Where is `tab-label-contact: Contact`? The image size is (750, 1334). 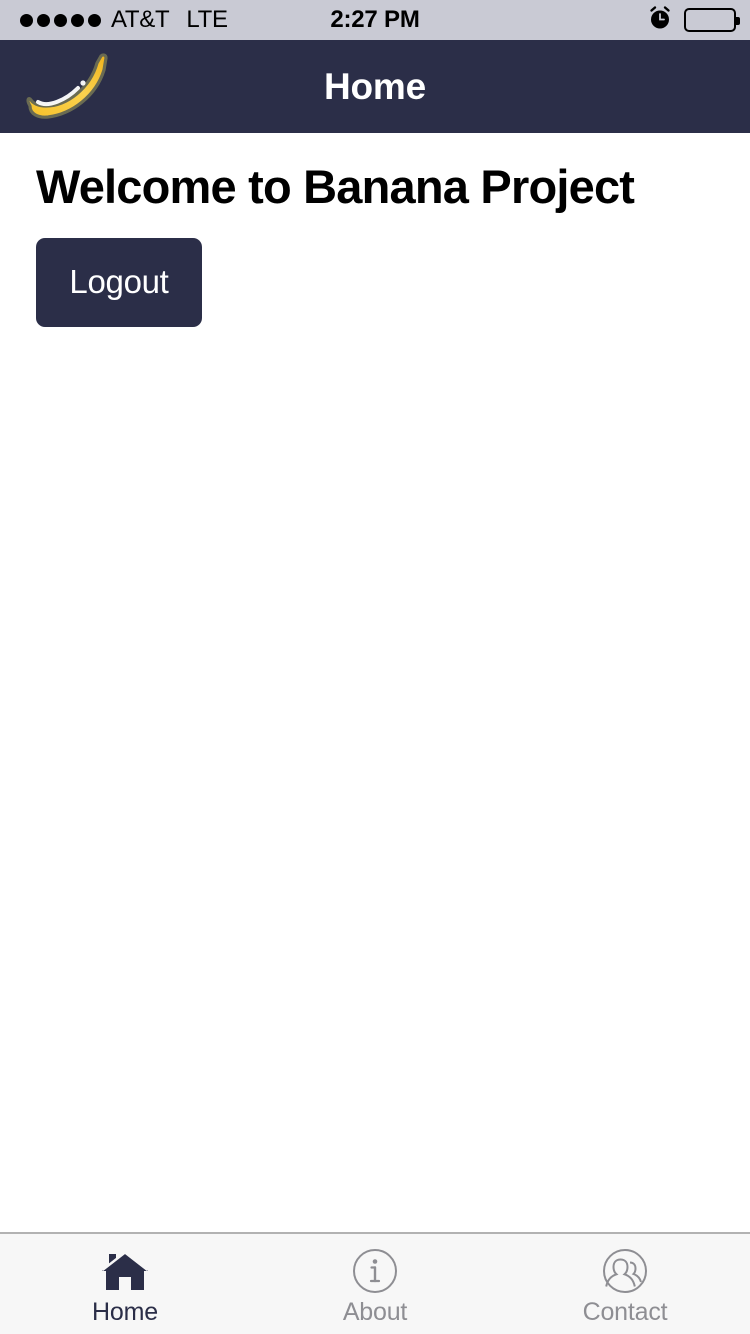
tab-label-contact: Contact is located at coordinates (625, 1312).